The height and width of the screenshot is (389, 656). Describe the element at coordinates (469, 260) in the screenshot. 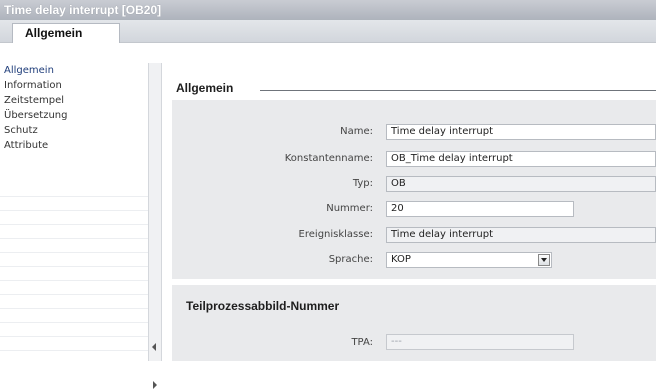

I see `language-dropdown: KOP` at that location.